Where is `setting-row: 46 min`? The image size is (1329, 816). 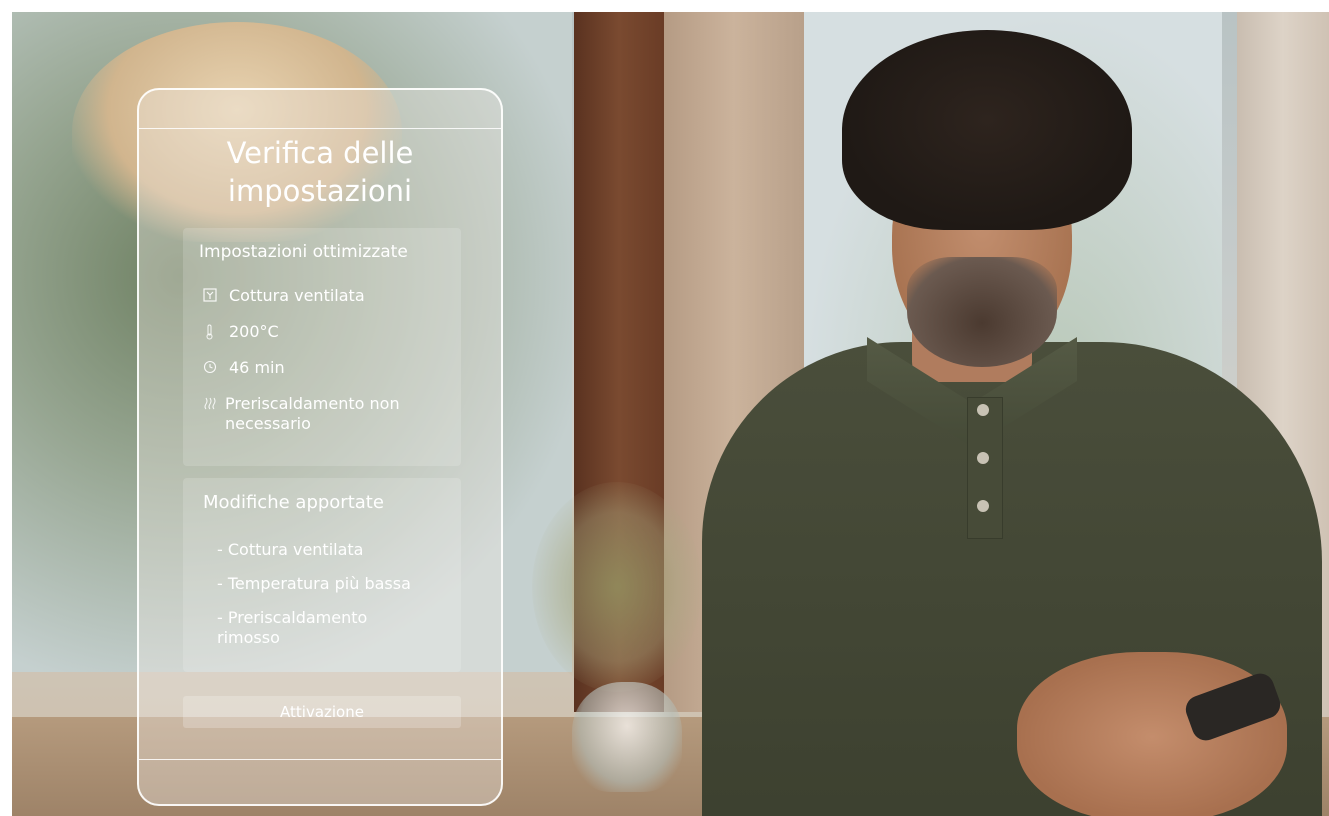 setting-row: 46 min is located at coordinates (244, 369).